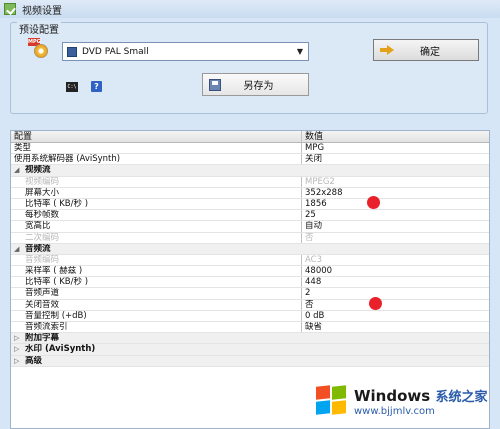  What do you see at coordinates (394, 411) in the screenshot?
I see `watermark-url: www.bjjmlv.com` at bounding box center [394, 411].